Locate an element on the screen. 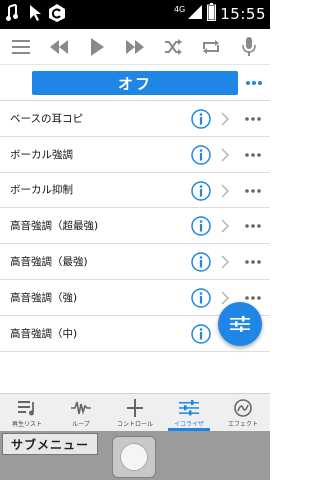 This screenshot has height=480, width=320. rewind-button is located at coordinates (59, 47).